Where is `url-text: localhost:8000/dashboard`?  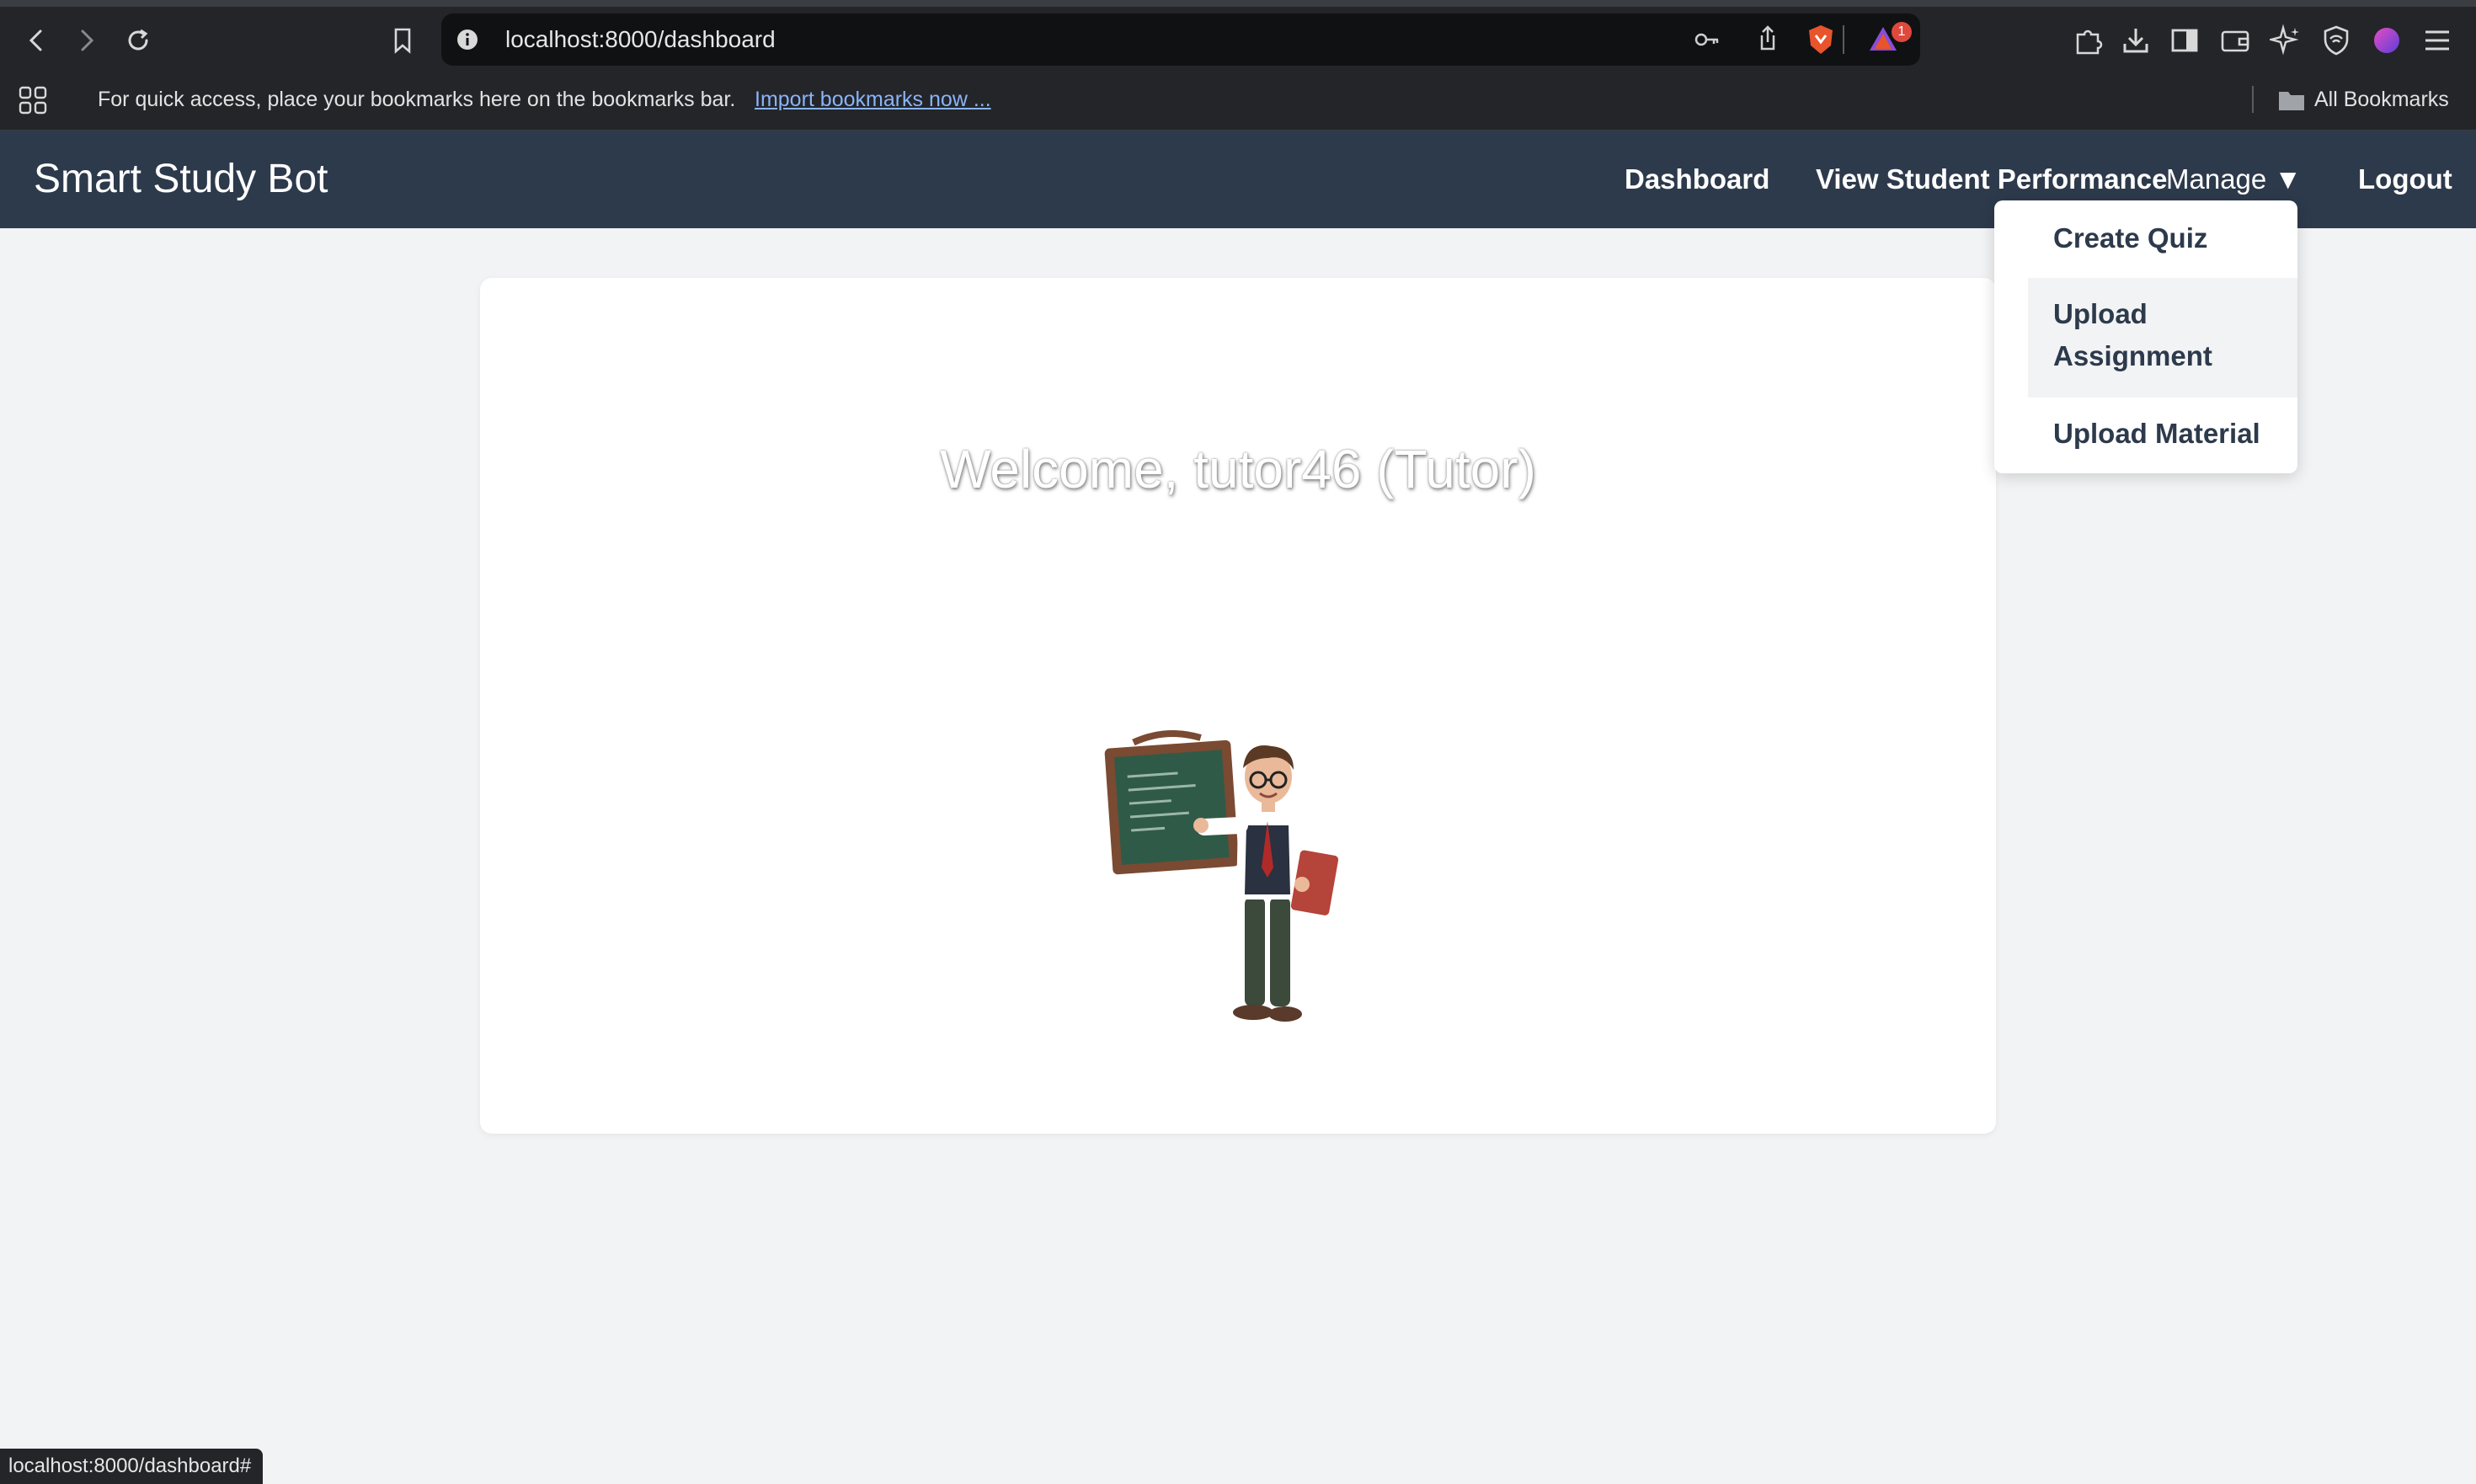
url-text: localhost:8000/dashboard is located at coordinates (640, 39).